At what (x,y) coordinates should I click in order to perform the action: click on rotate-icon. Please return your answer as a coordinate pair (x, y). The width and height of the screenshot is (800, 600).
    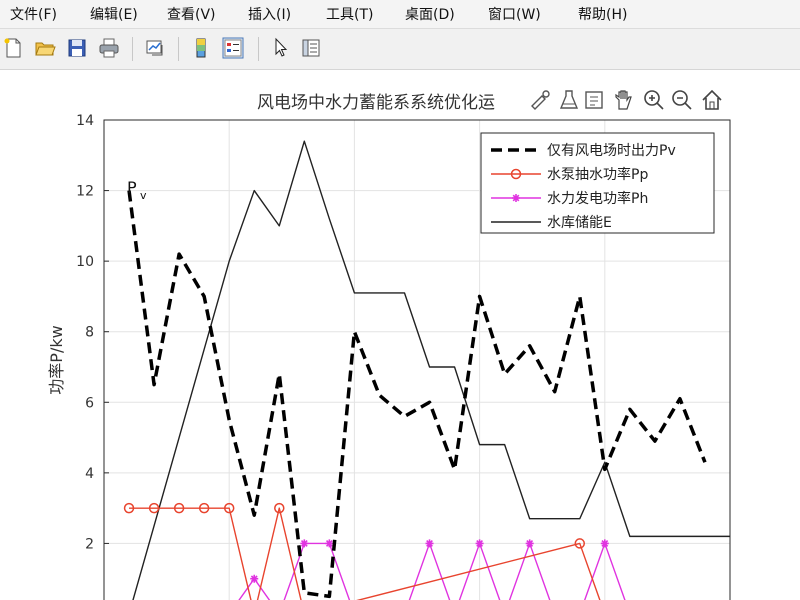
    Looking at the image, I should click on (594, 100).